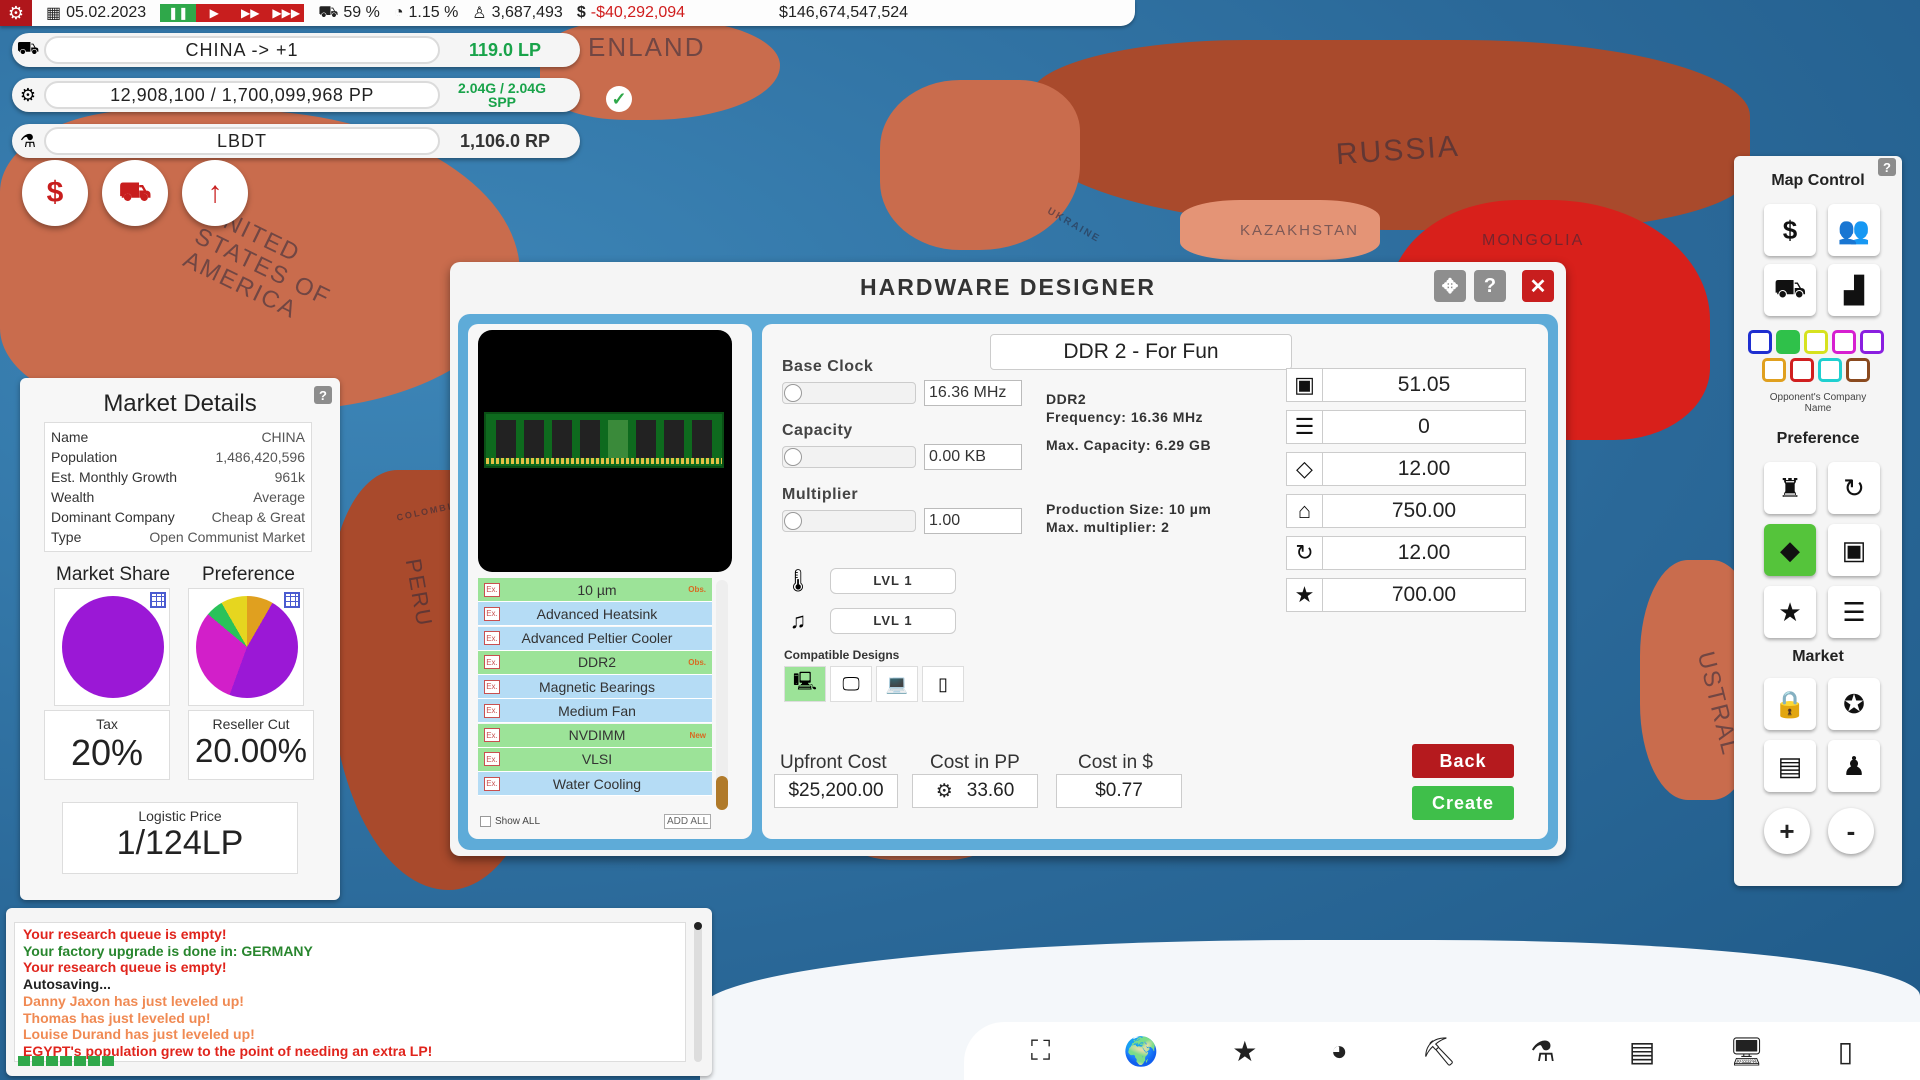  What do you see at coordinates (1141, 1051) in the screenshot?
I see `world-dock-icon: 🌍` at bounding box center [1141, 1051].